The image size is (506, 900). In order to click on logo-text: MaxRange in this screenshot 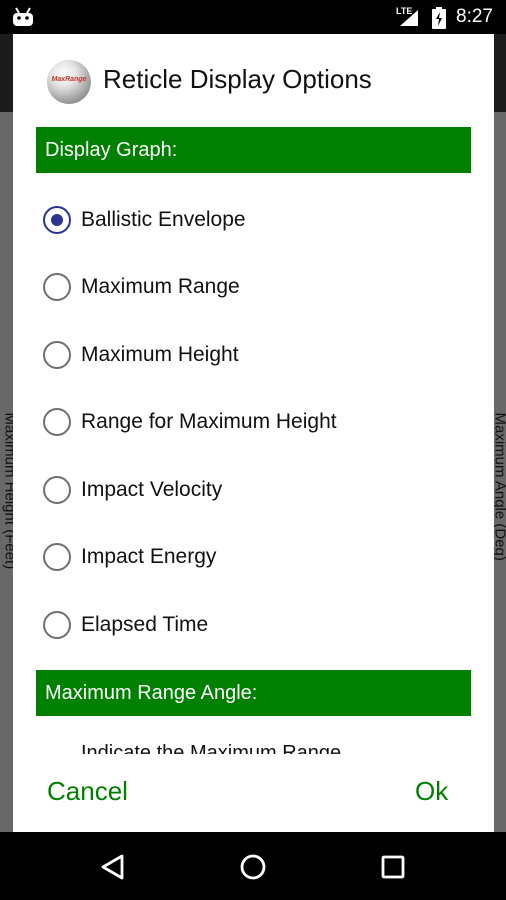, I will do `click(69, 79)`.